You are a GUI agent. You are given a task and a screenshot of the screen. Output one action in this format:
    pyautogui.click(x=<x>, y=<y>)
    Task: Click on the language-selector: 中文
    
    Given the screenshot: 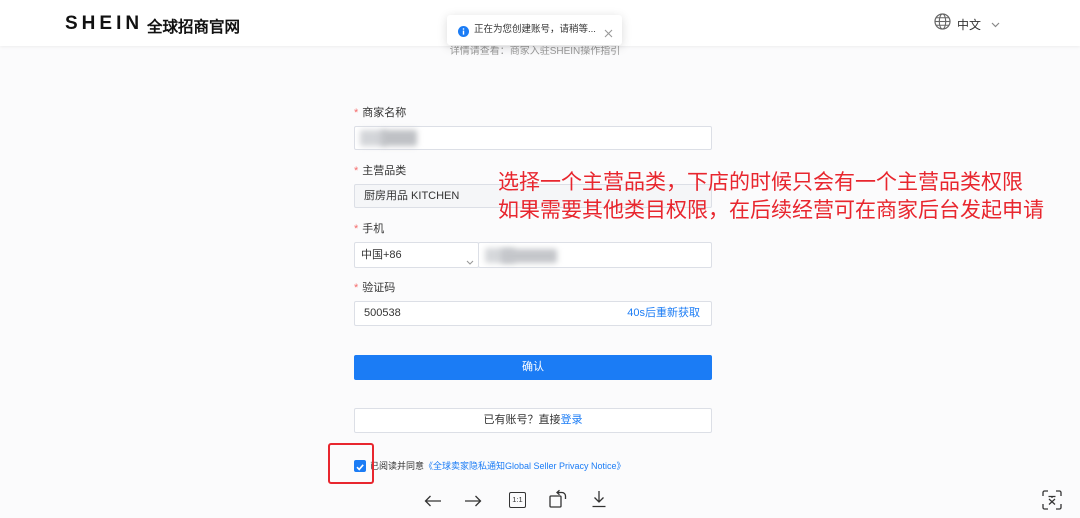 What is the action you would take?
    pyautogui.click(x=967, y=24)
    